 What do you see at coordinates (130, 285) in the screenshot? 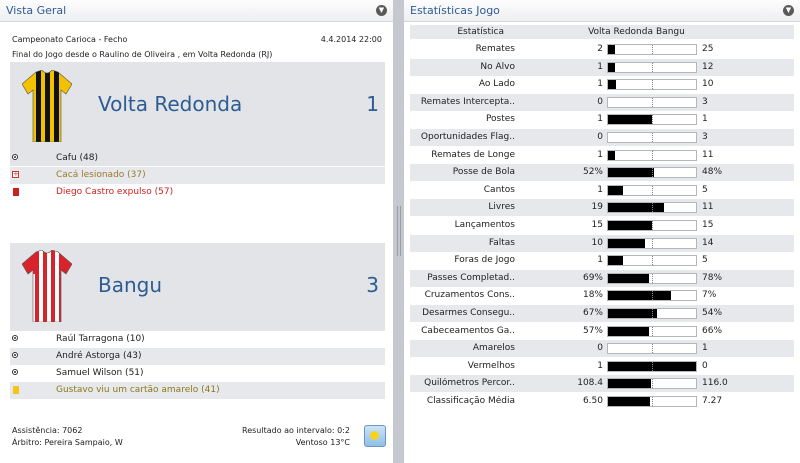
I see `away-team-name: Bangu` at bounding box center [130, 285].